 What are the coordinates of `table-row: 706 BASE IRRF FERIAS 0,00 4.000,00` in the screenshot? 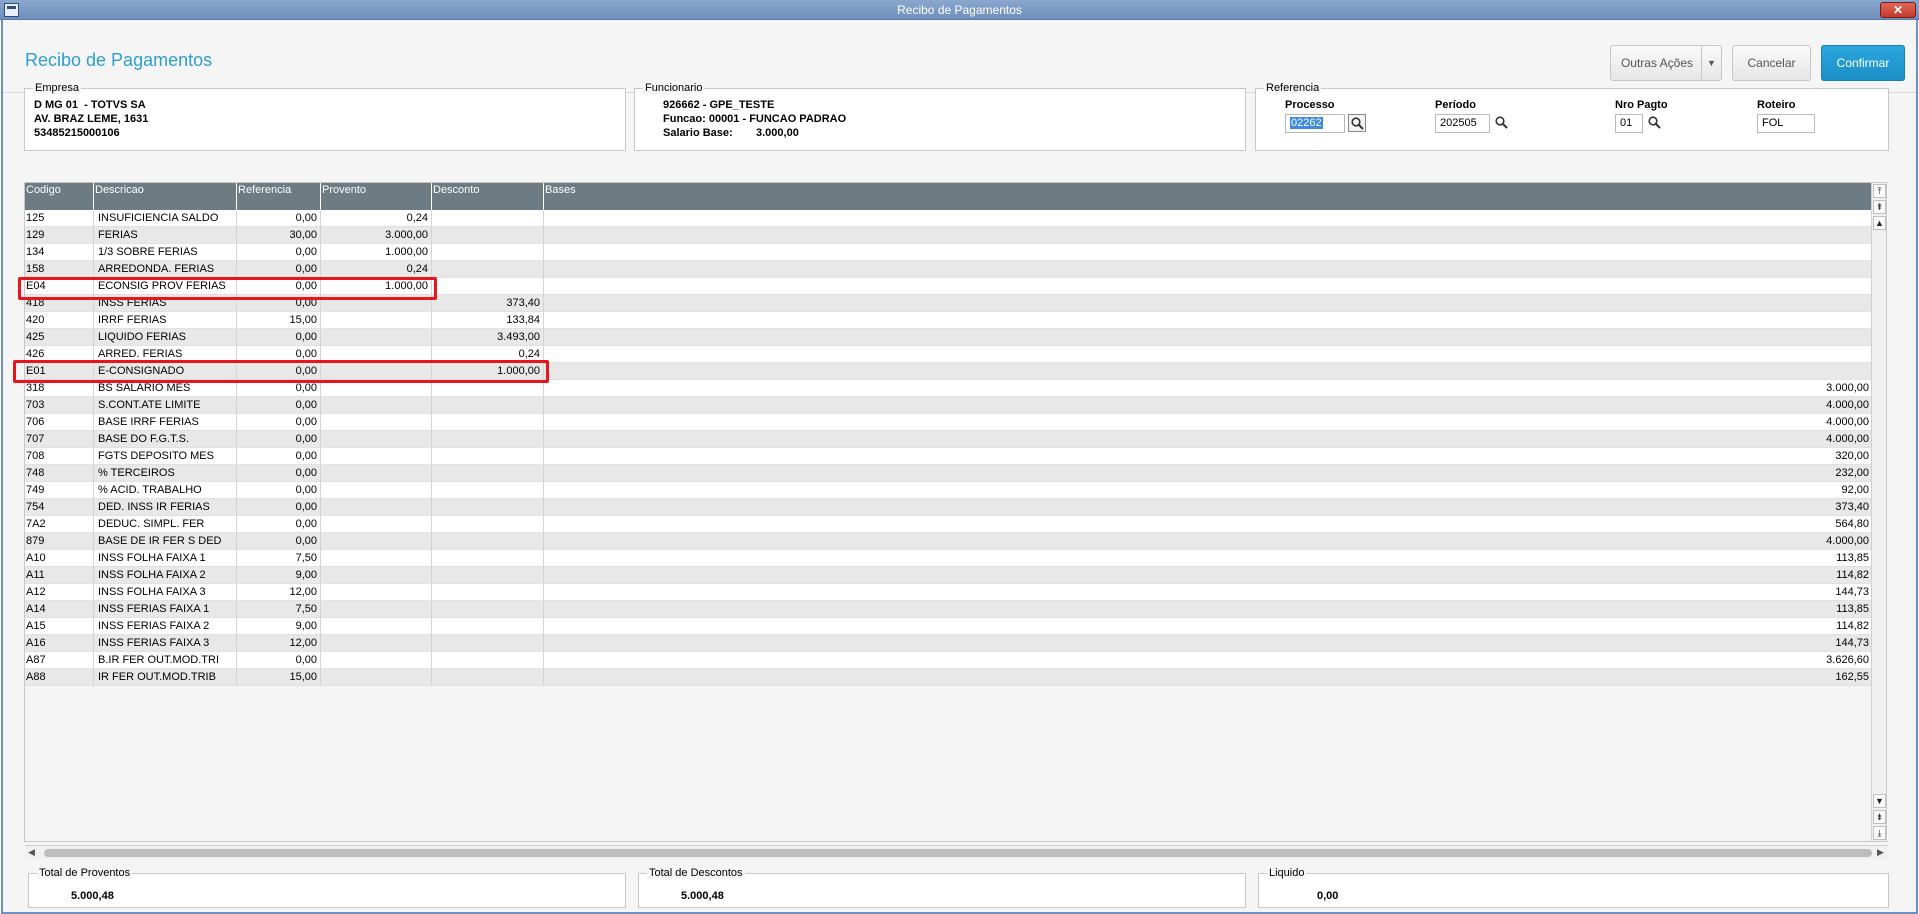 It's located at (948, 422).